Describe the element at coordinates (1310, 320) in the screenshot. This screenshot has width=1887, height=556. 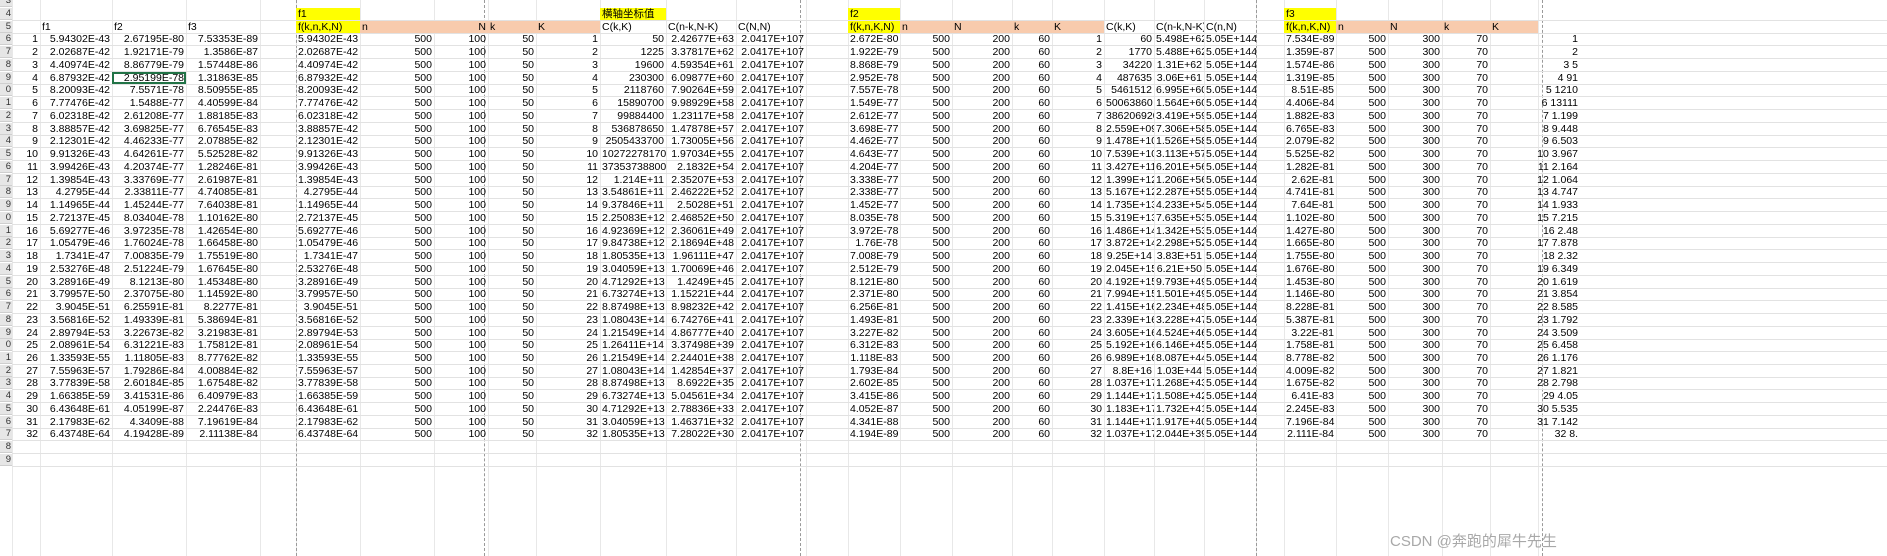
I see `fk-value-3: 5.387E-81` at that location.